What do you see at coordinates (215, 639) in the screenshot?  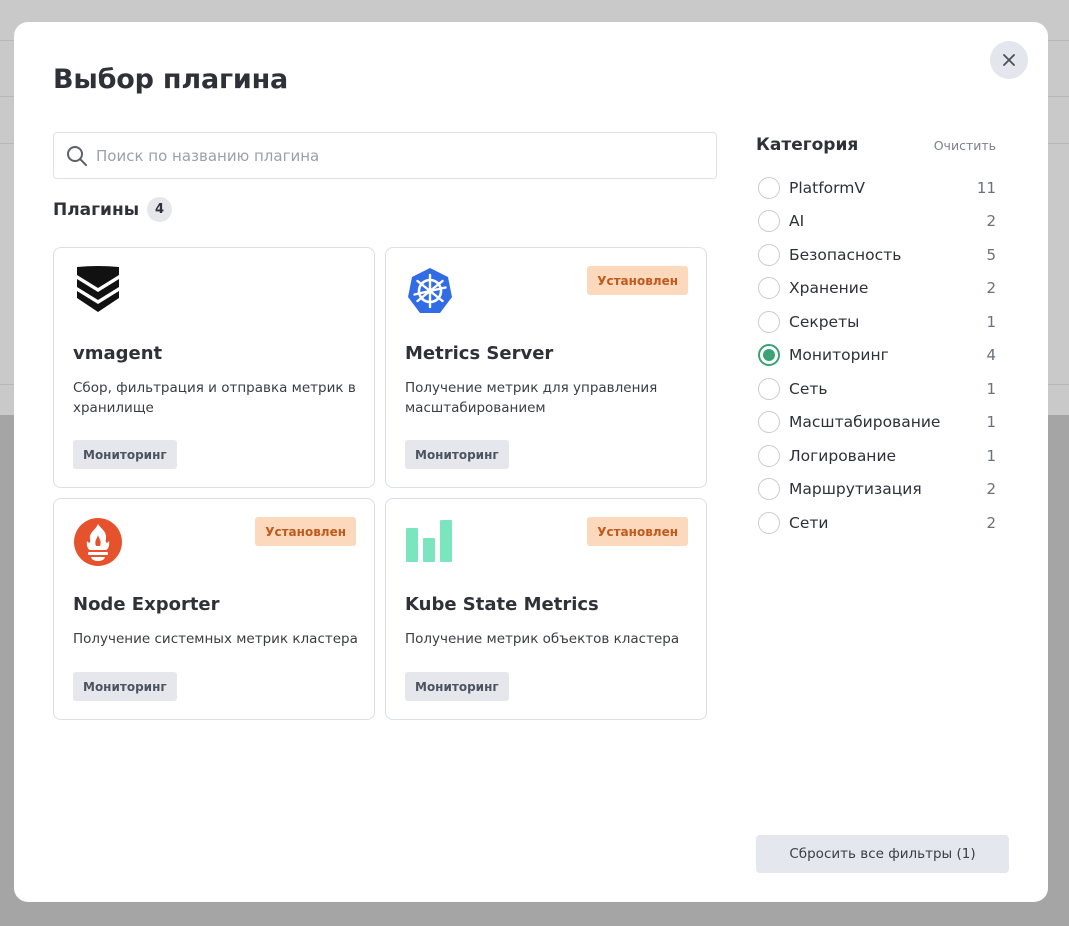 I see `plugin-description: Получение системных метрик кластера` at bounding box center [215, 639].